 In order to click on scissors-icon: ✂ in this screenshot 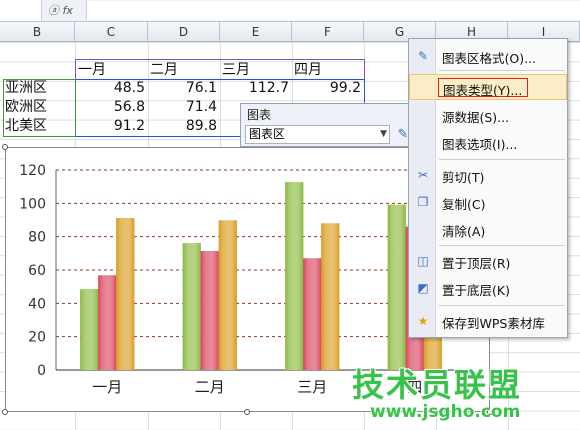, I will do `click(423, 175)`.